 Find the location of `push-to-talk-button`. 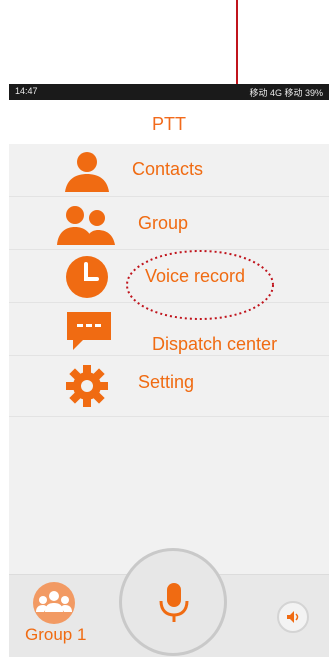

push-to-talk-button is located at coordinates (173, 602).